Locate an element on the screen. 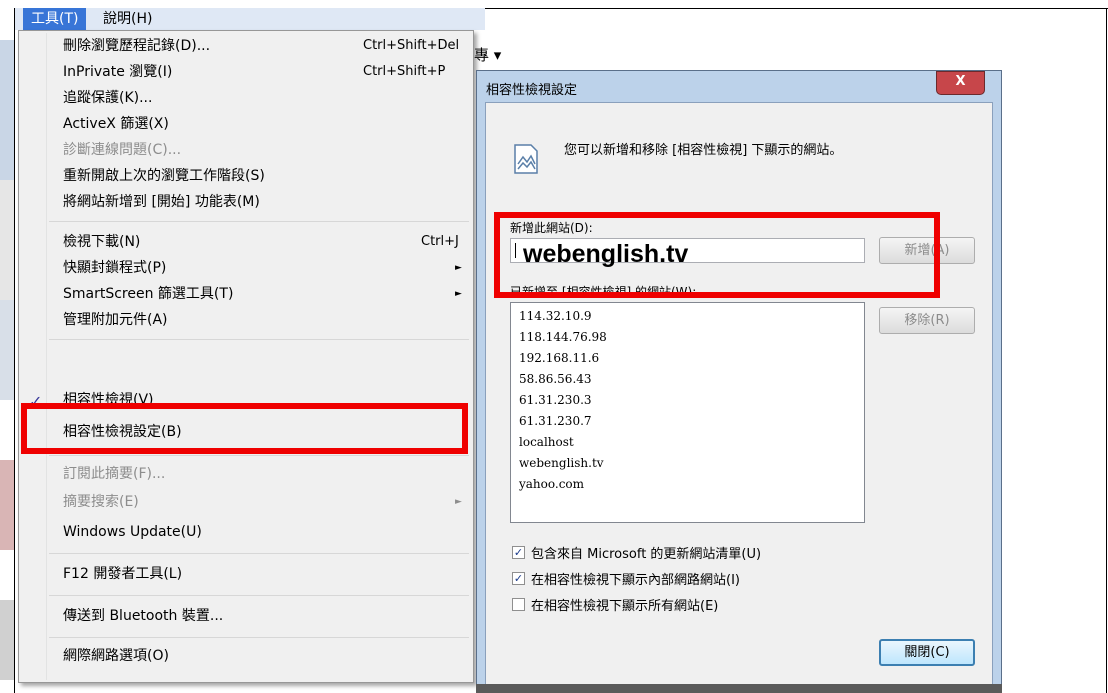  menu-item-internet-options: 網際網路選項(O) is located at coordinates (263, 656).